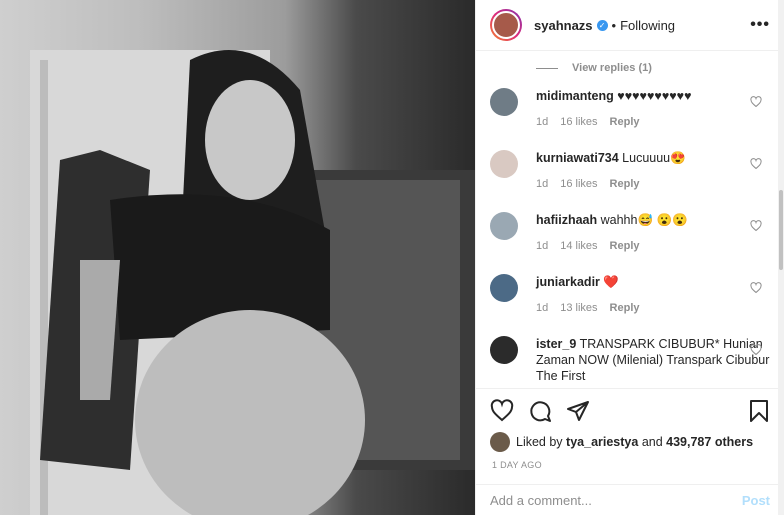 The image size is (784, 516). What do you see at coordinates (578, 411) in the screenshot?
I see `share-paper-plane-icon` at bounding box center [578, 411].